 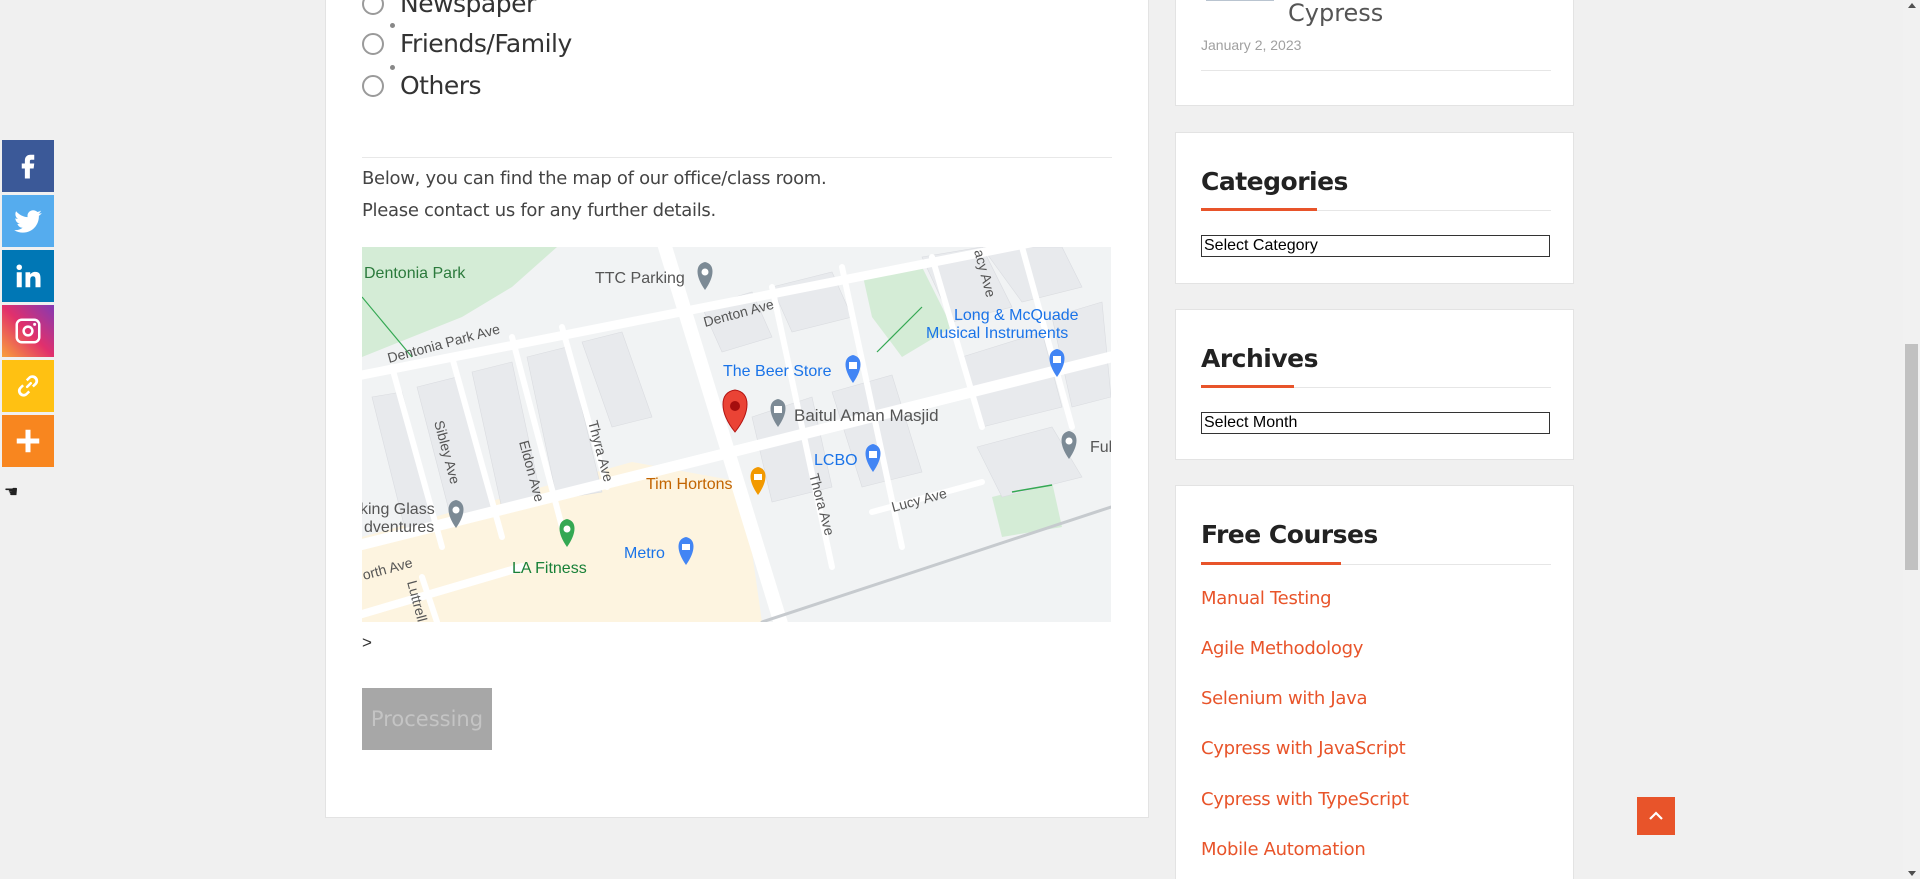 I want to click on map-label: Dentonia Park, so click(x=415, y=273).